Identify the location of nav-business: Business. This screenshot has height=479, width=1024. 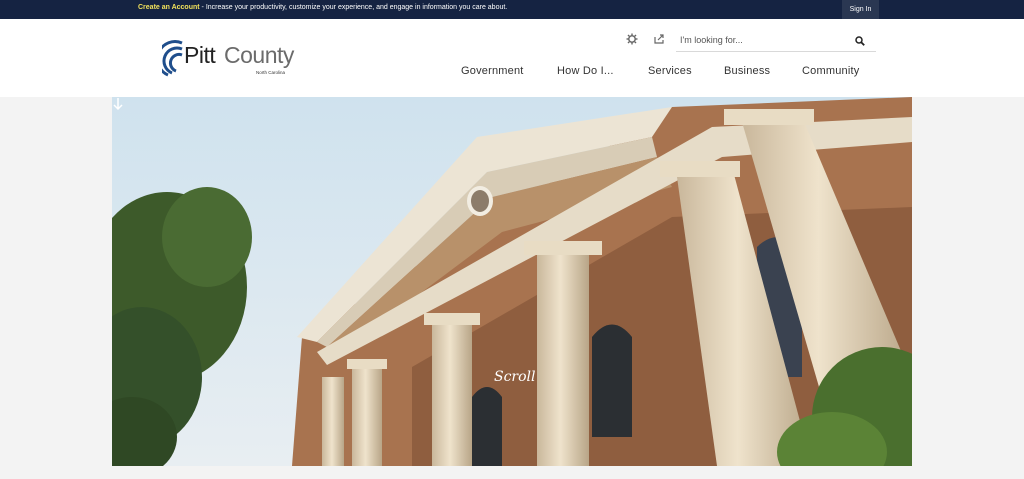
(747, 71).